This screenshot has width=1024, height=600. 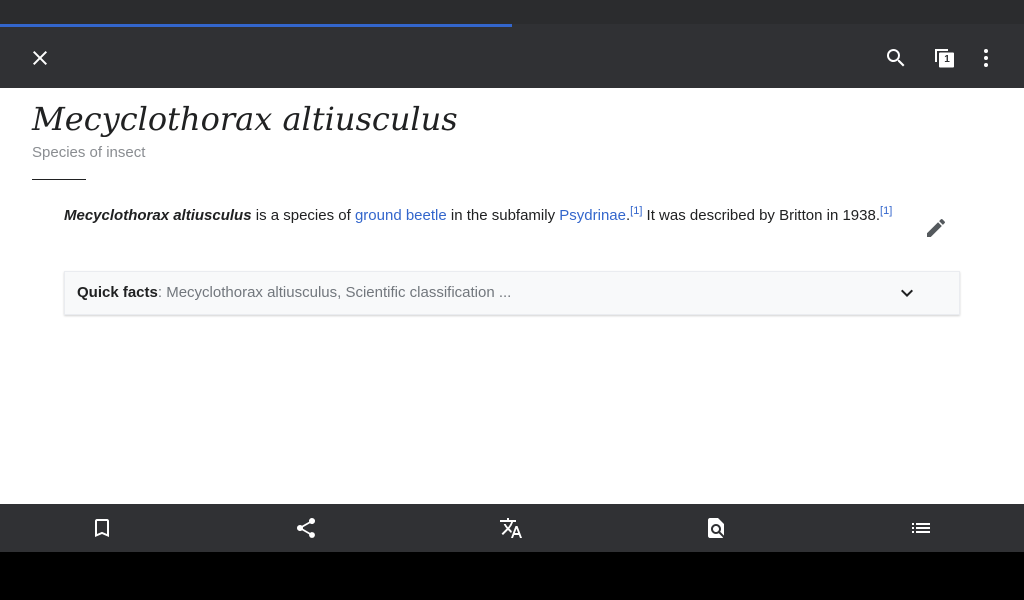 I want to click on close-button, so click(x=40, y=57).